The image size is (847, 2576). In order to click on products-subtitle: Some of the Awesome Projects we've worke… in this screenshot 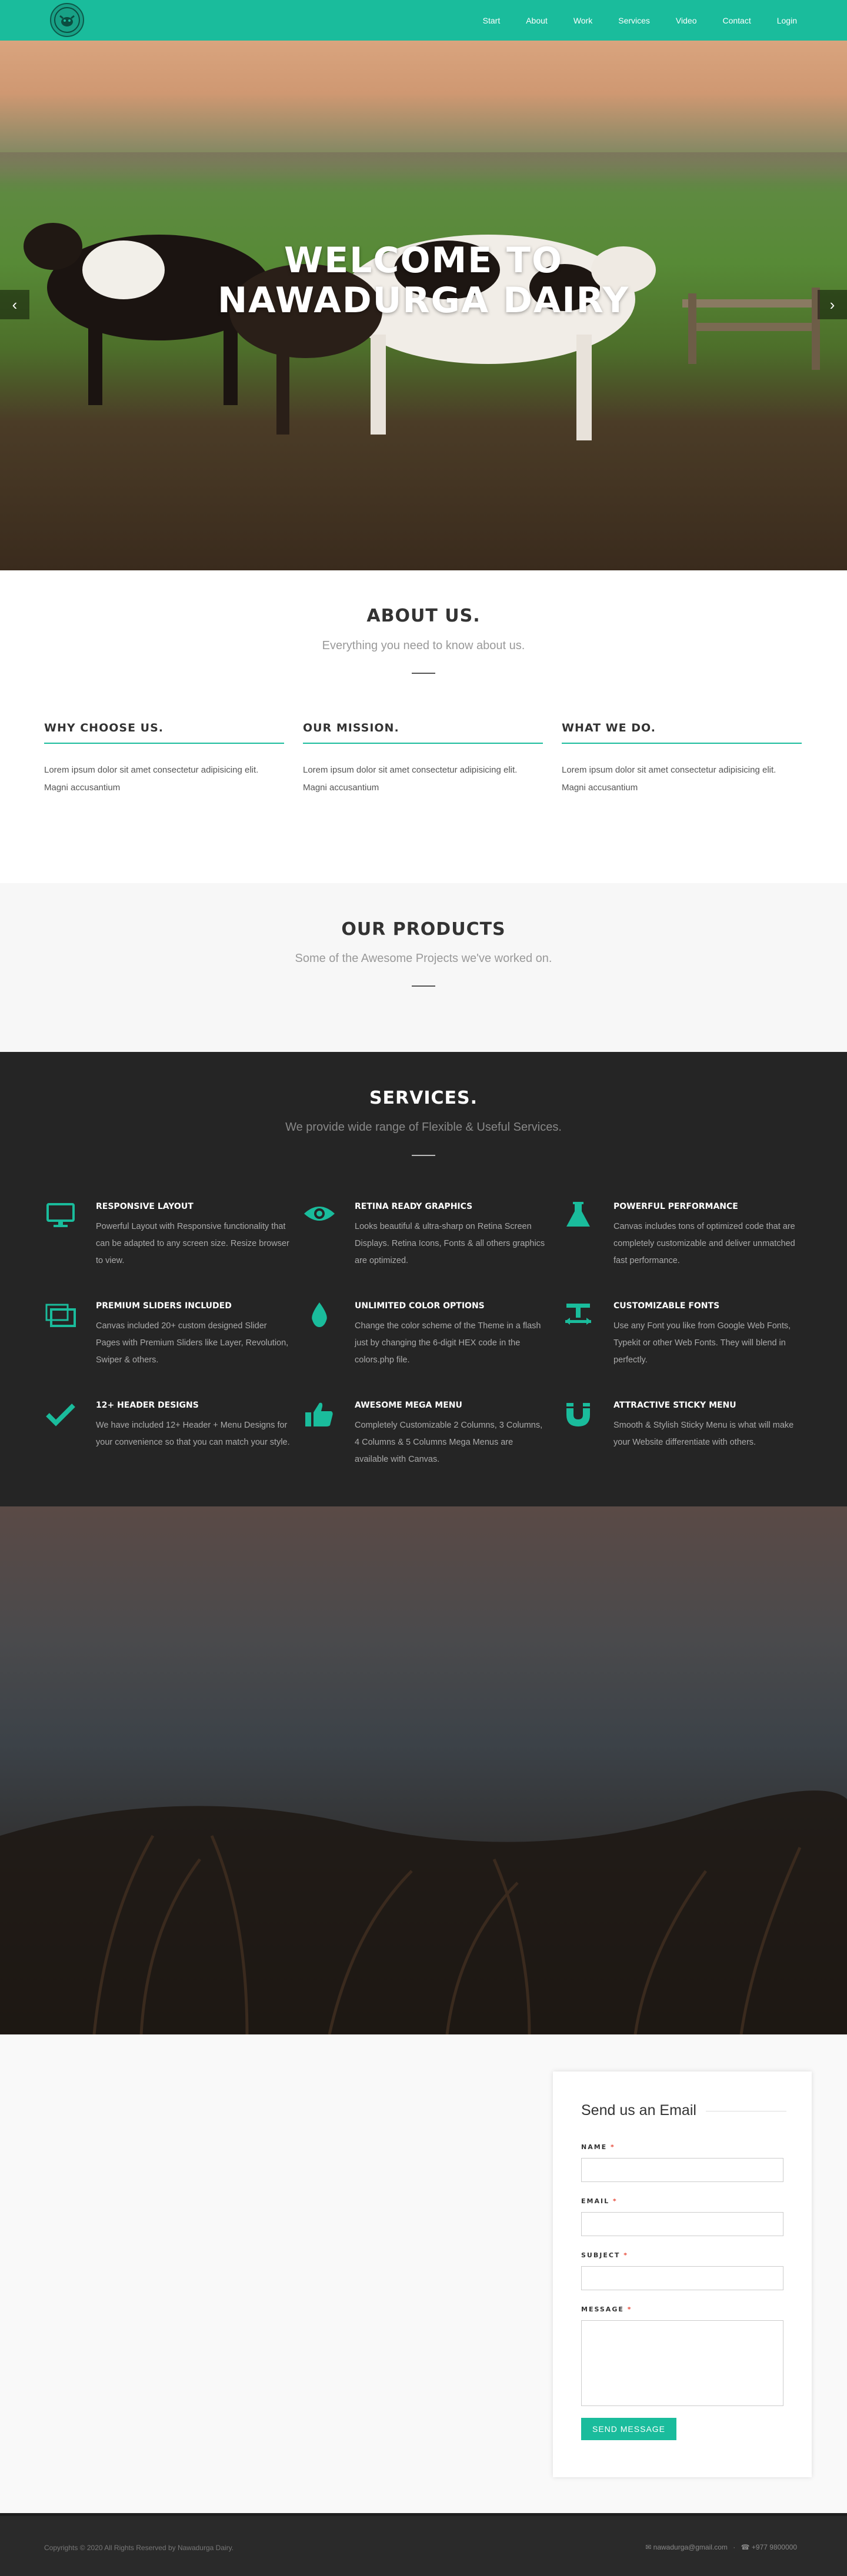, I will do `click(423, 958)`.